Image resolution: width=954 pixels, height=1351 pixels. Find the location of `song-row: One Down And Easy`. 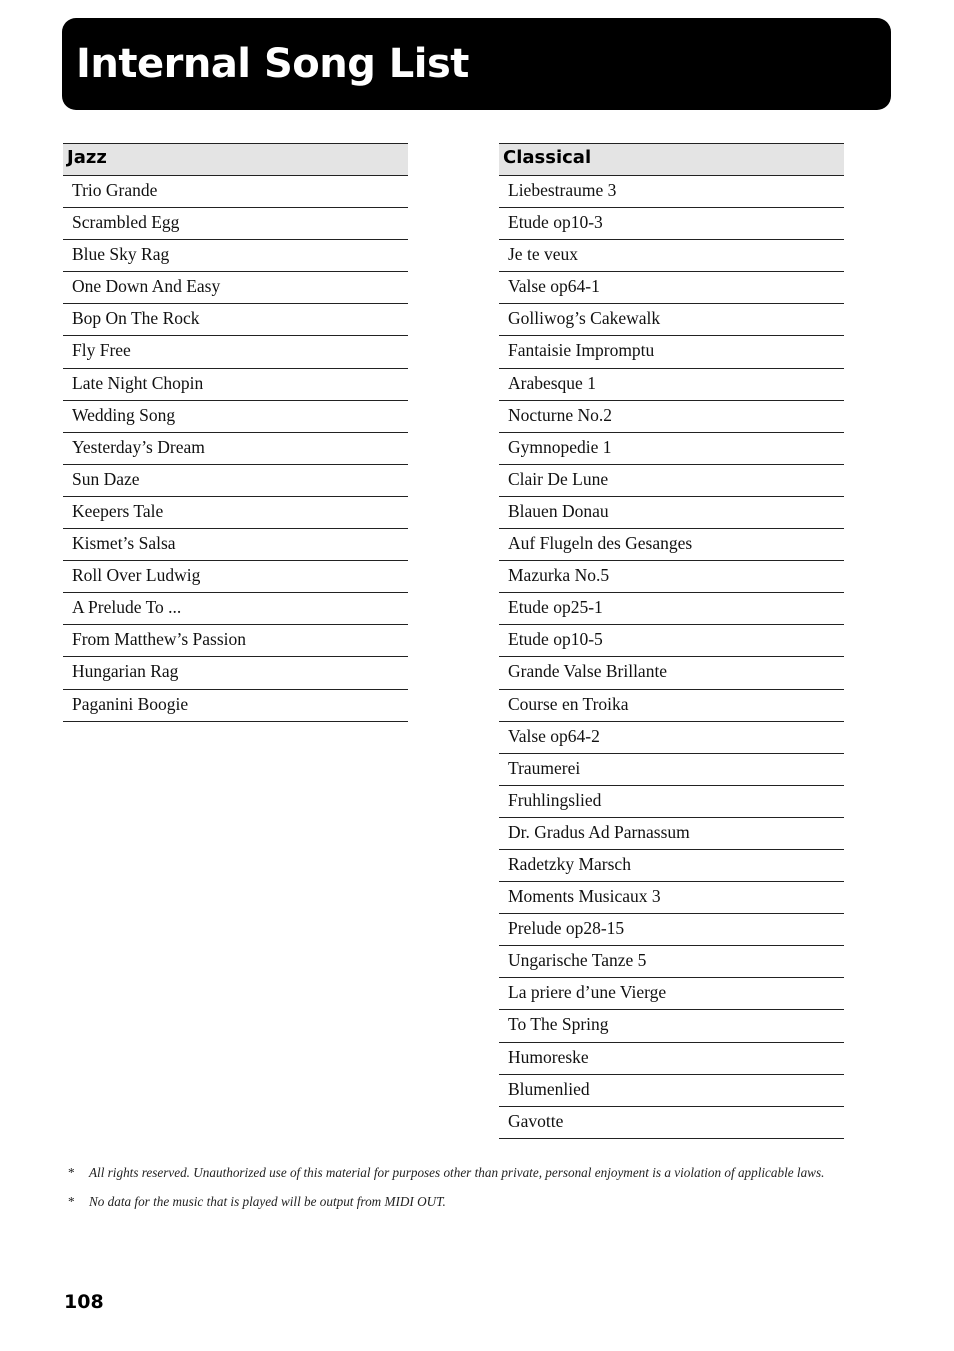

song-row: One Down And Easy is located at coordinates (235, 288).